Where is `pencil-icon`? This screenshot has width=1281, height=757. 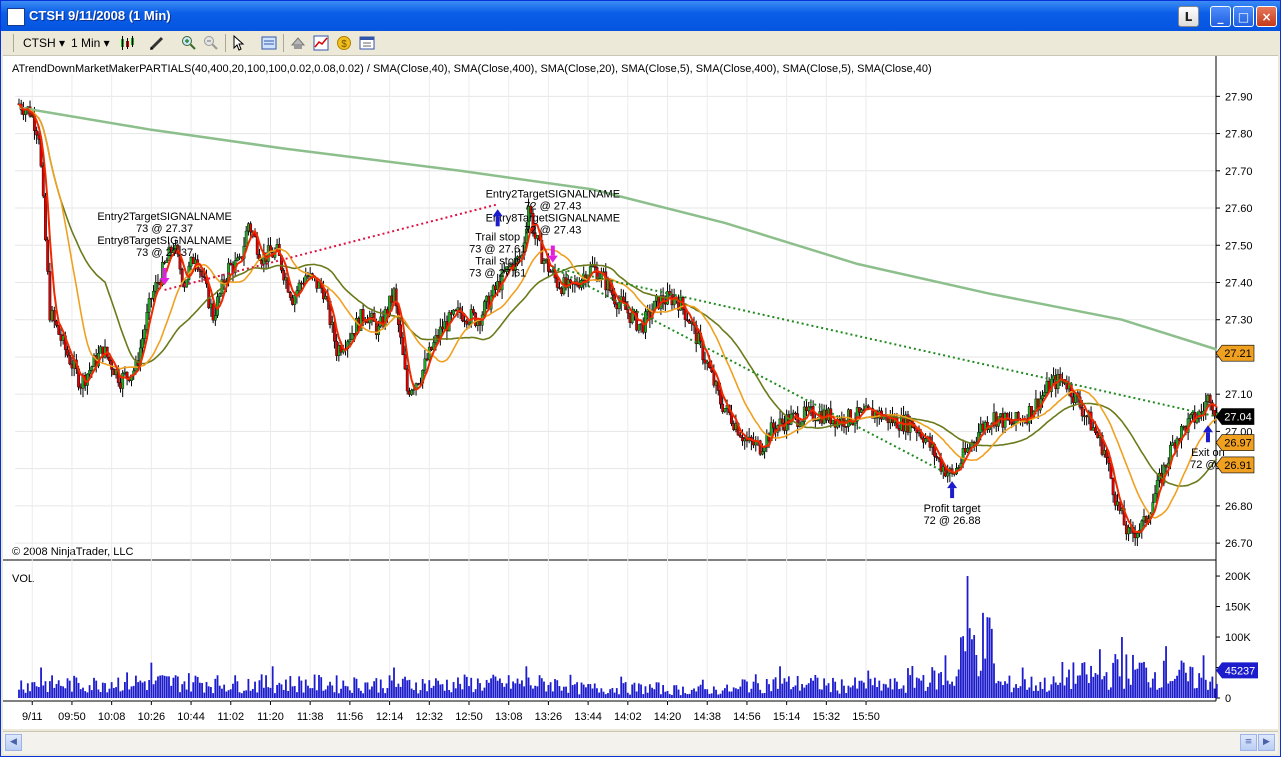 pencil-icon is located at coordinates (157, 43).